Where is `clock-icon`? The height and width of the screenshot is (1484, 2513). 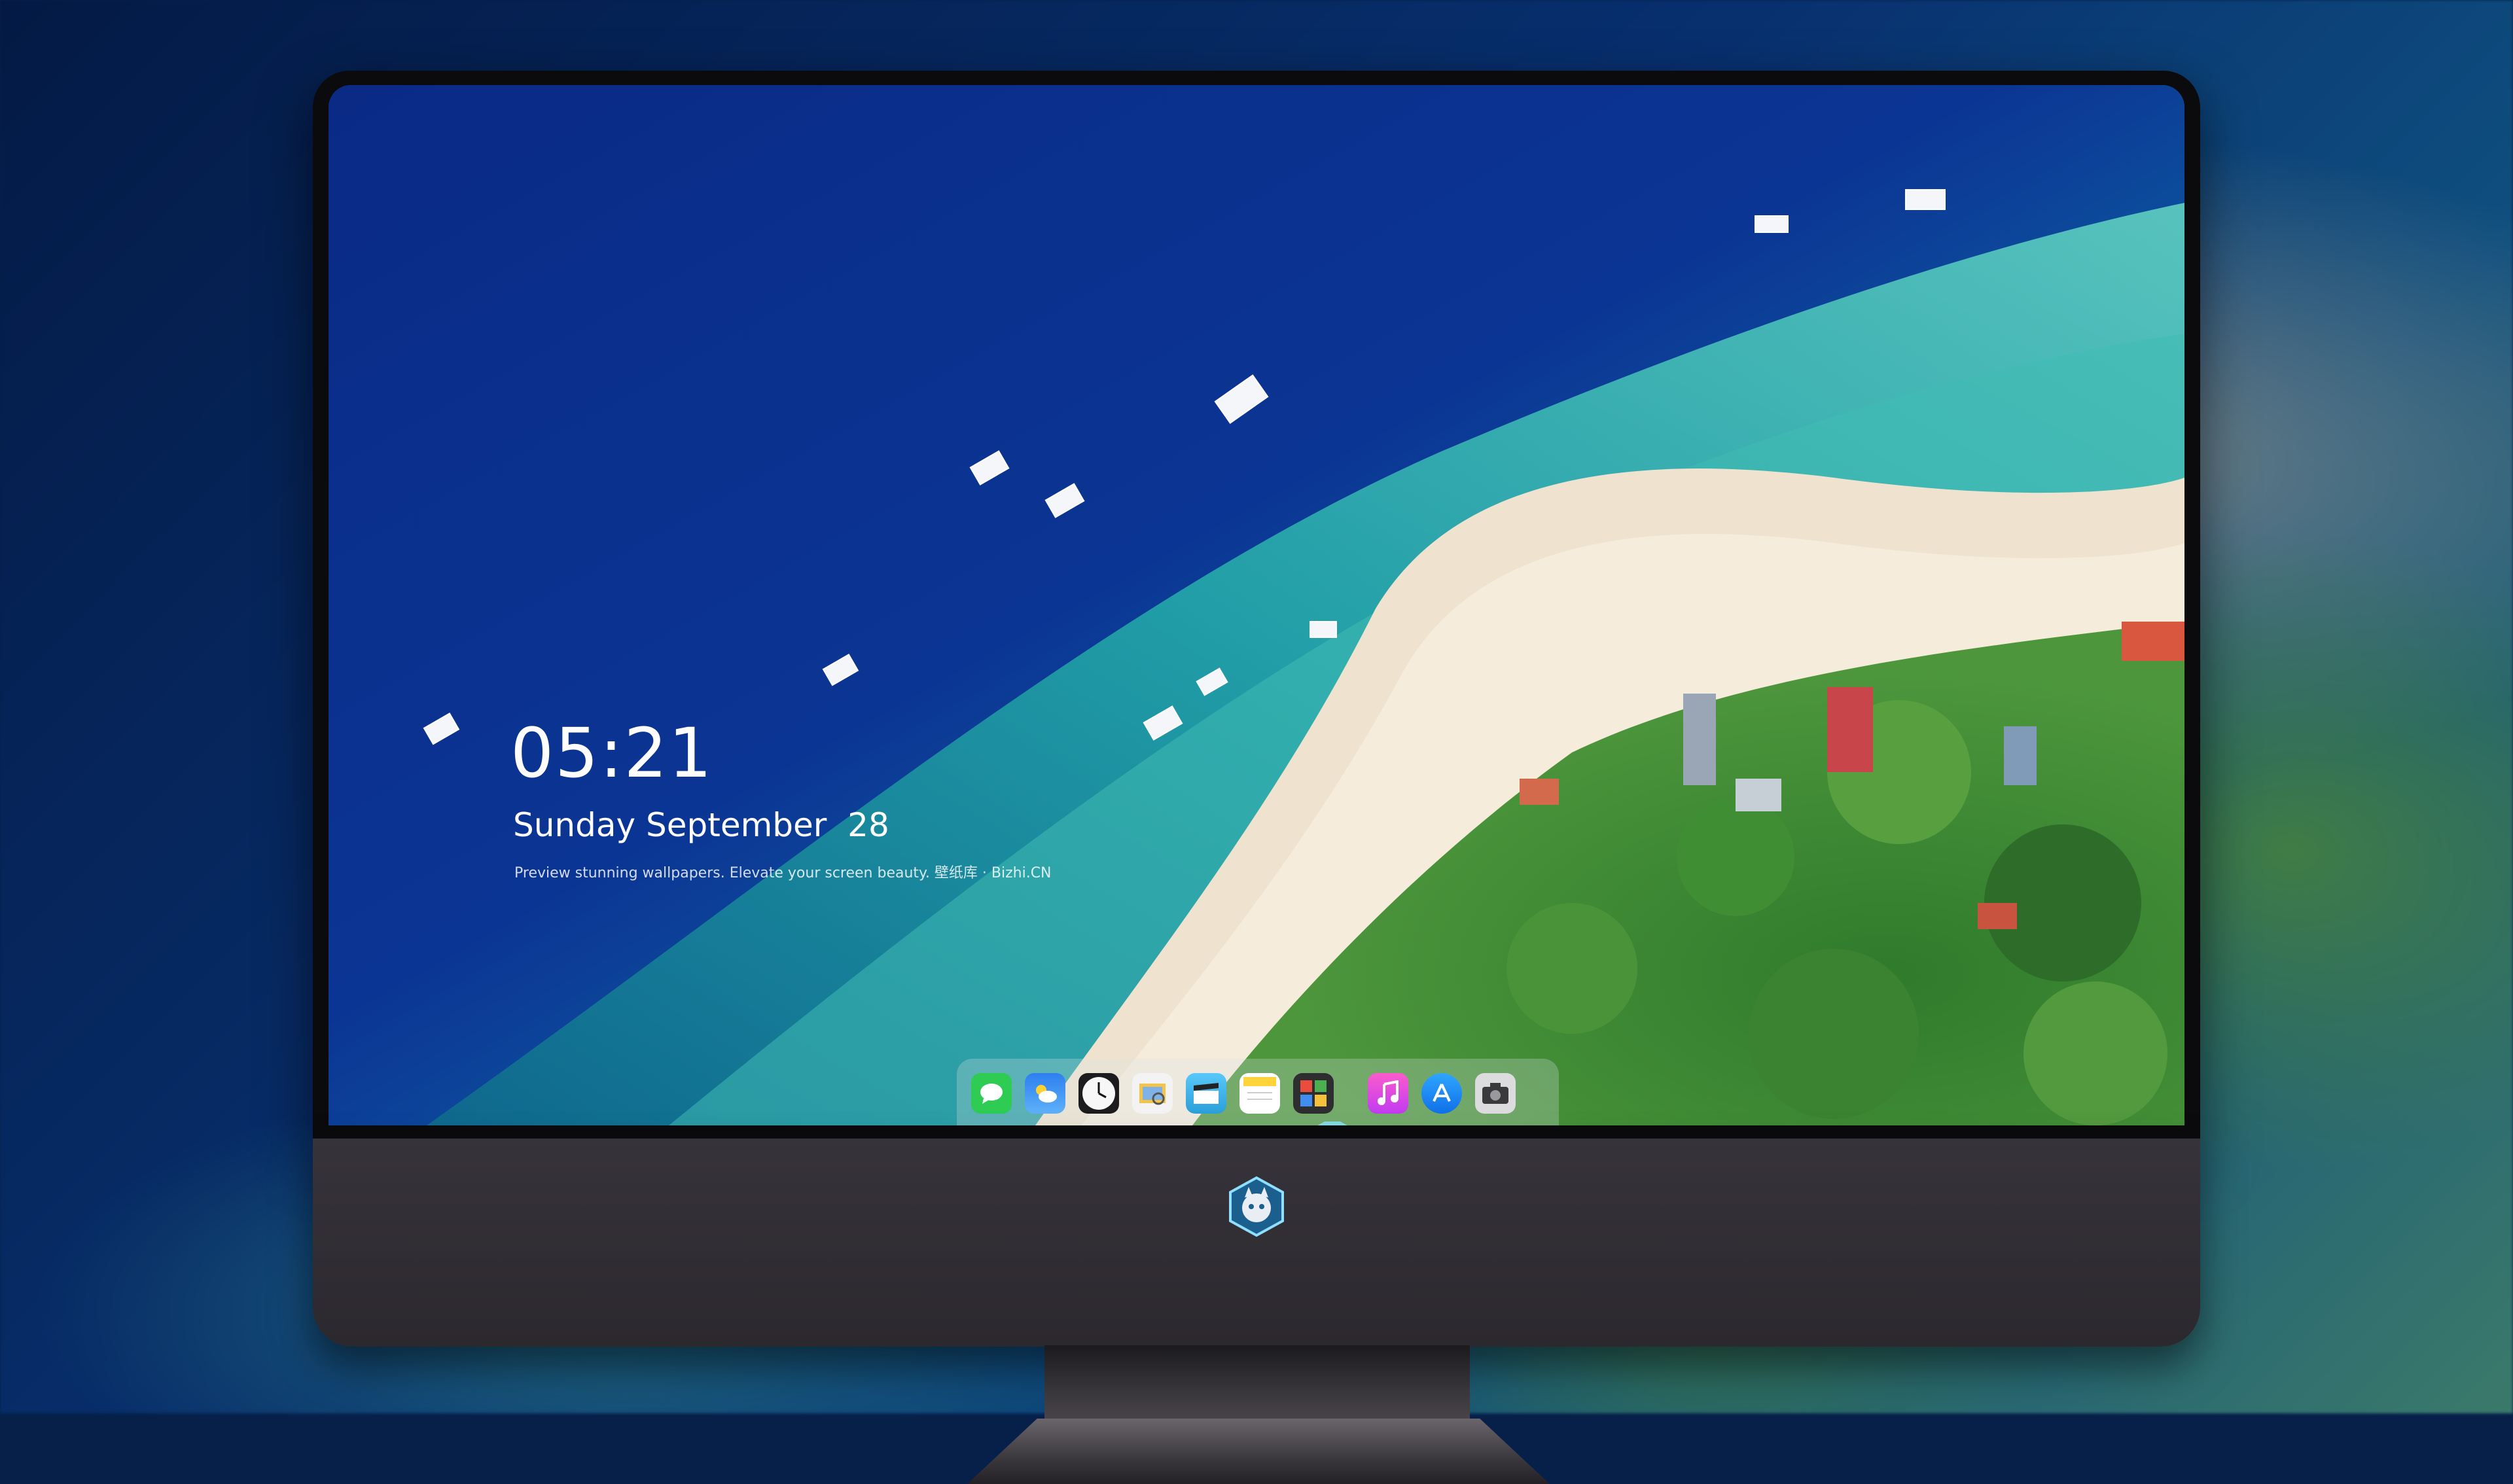
clock-icon is located at coordinates (1098, 1093).